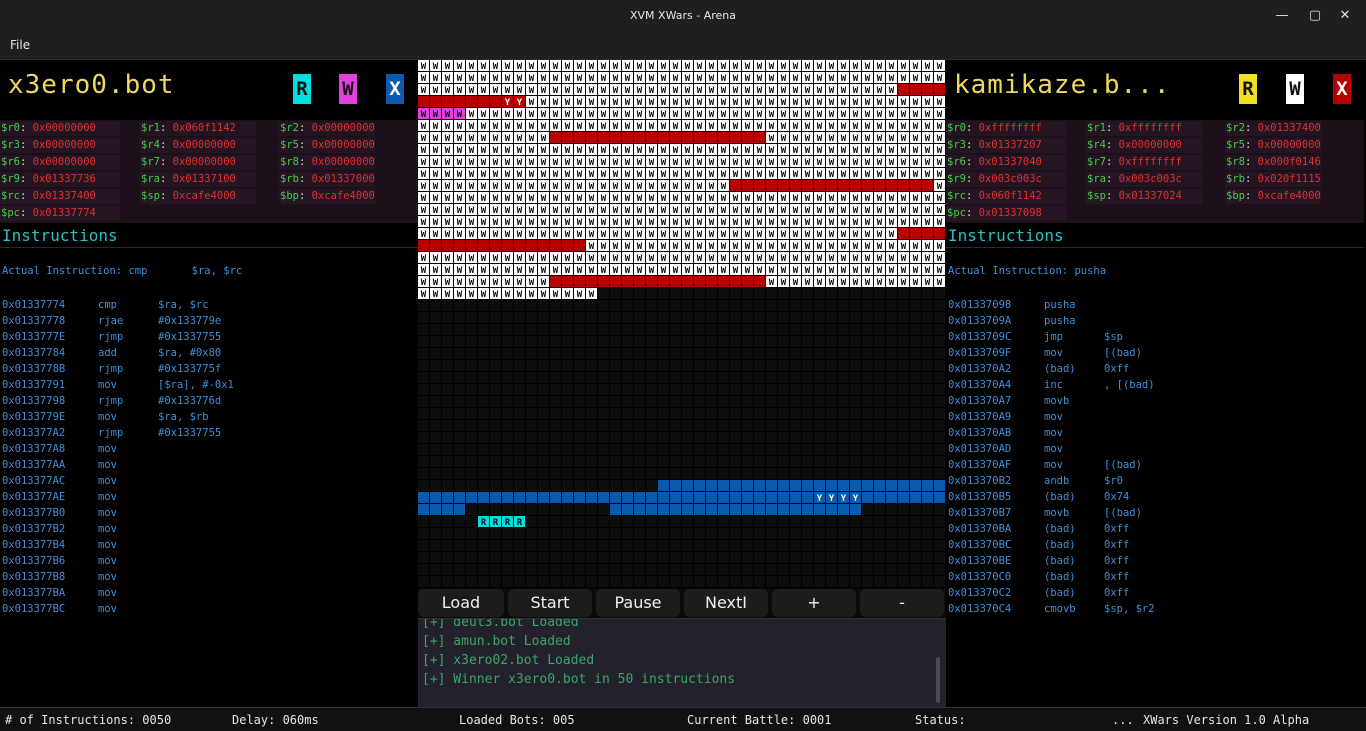 The height and width of the screenshot is (731, 1366). I want to click on minimize-icon: —, so click(1282, 16).